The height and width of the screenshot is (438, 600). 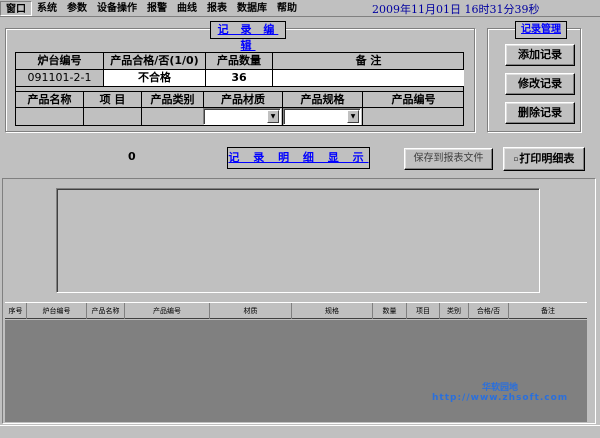 I want to click on menu-device: 设备操作, so click(x=117, y=8).